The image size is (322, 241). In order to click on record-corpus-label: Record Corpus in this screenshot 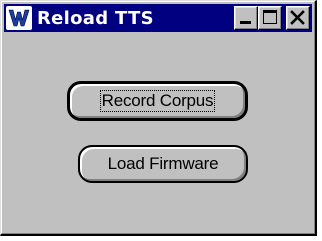, I will do `click(157, 101)`.